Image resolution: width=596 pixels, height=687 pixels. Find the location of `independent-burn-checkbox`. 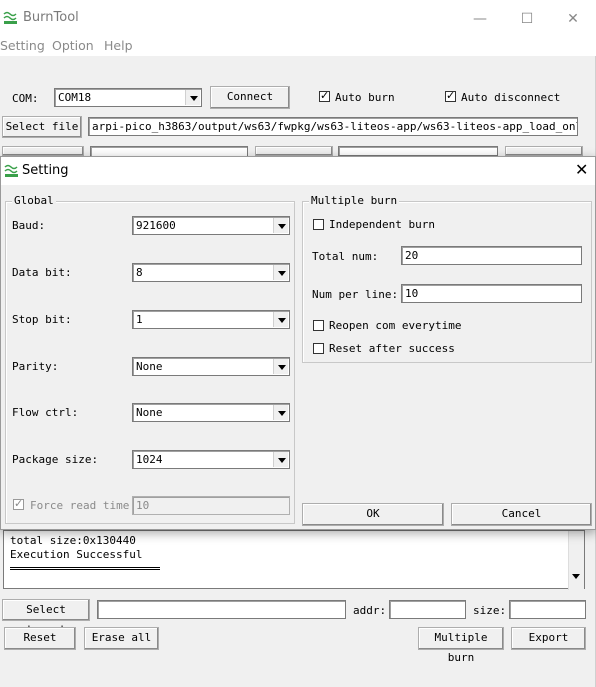

independent-burn-checkbox is located at coordinates (318, 224).